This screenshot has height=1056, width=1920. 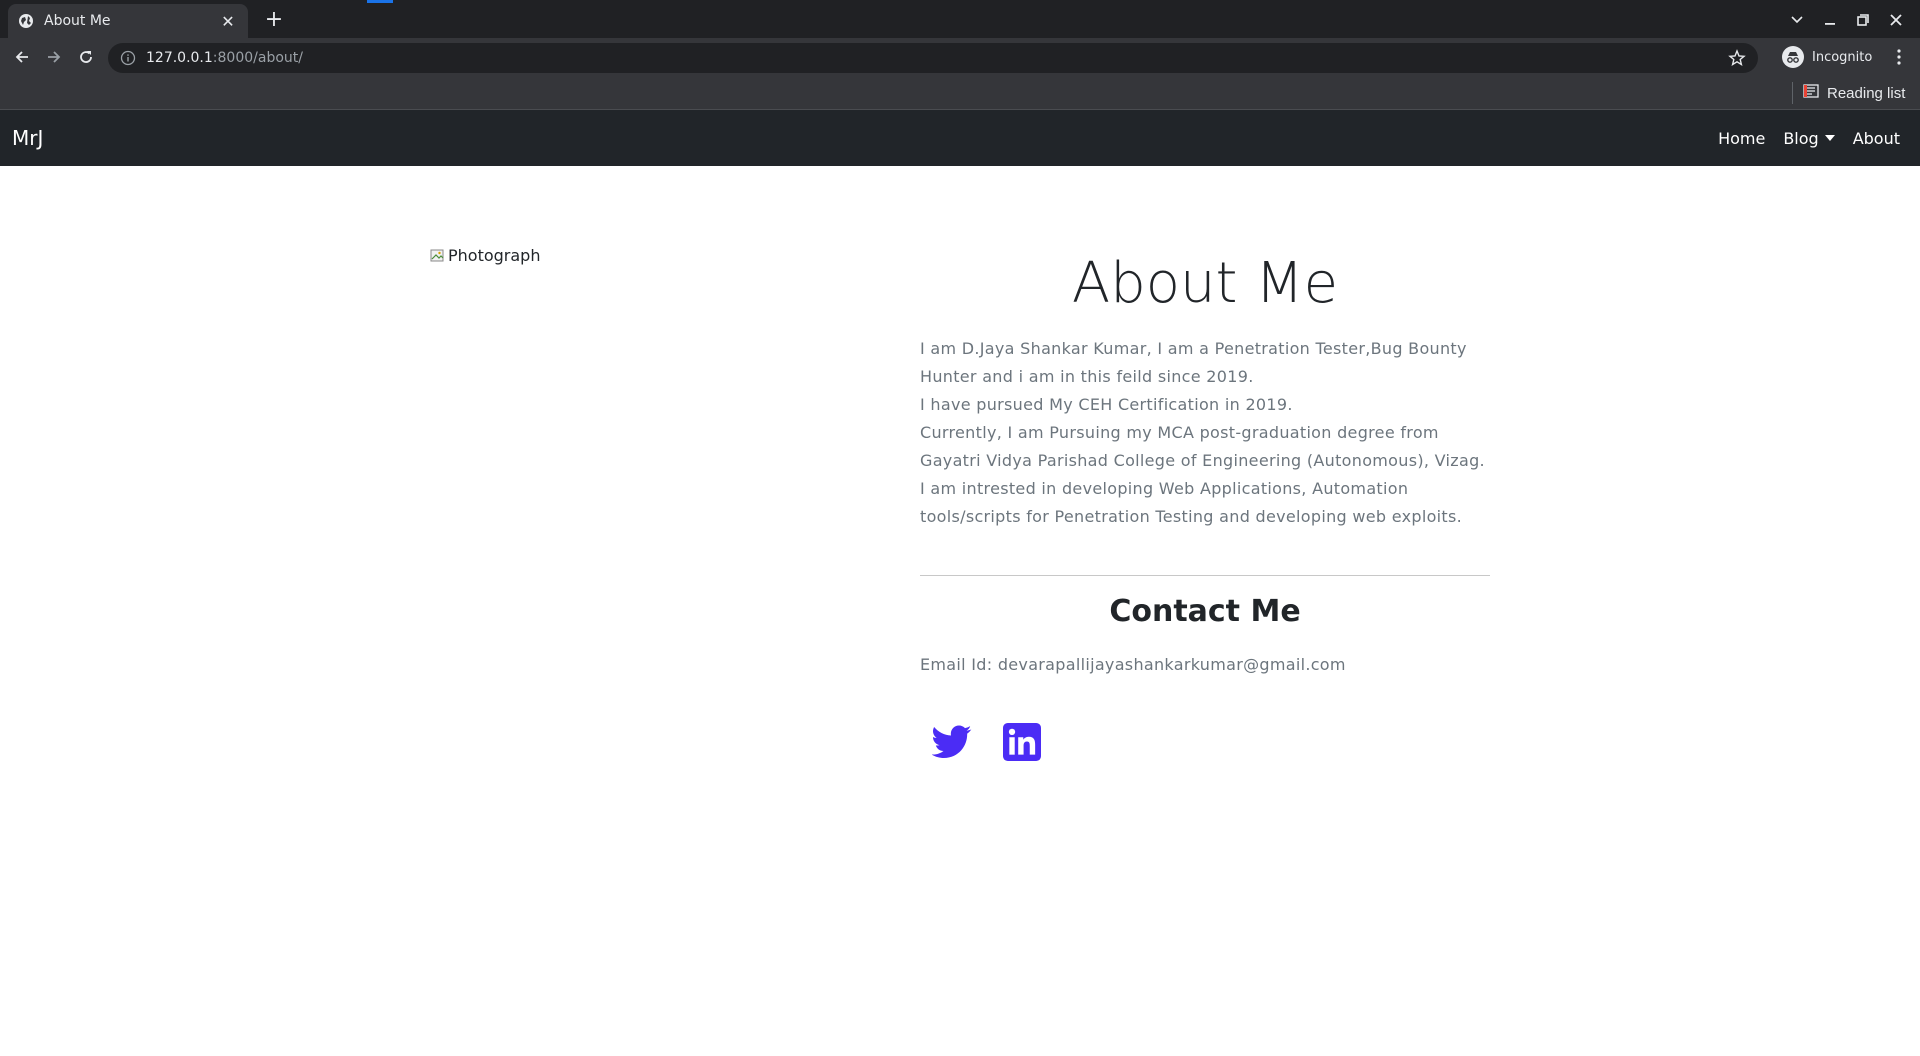 I want to click on site-navbar: MrJ Home Blog About, so click(x=960, y=138).